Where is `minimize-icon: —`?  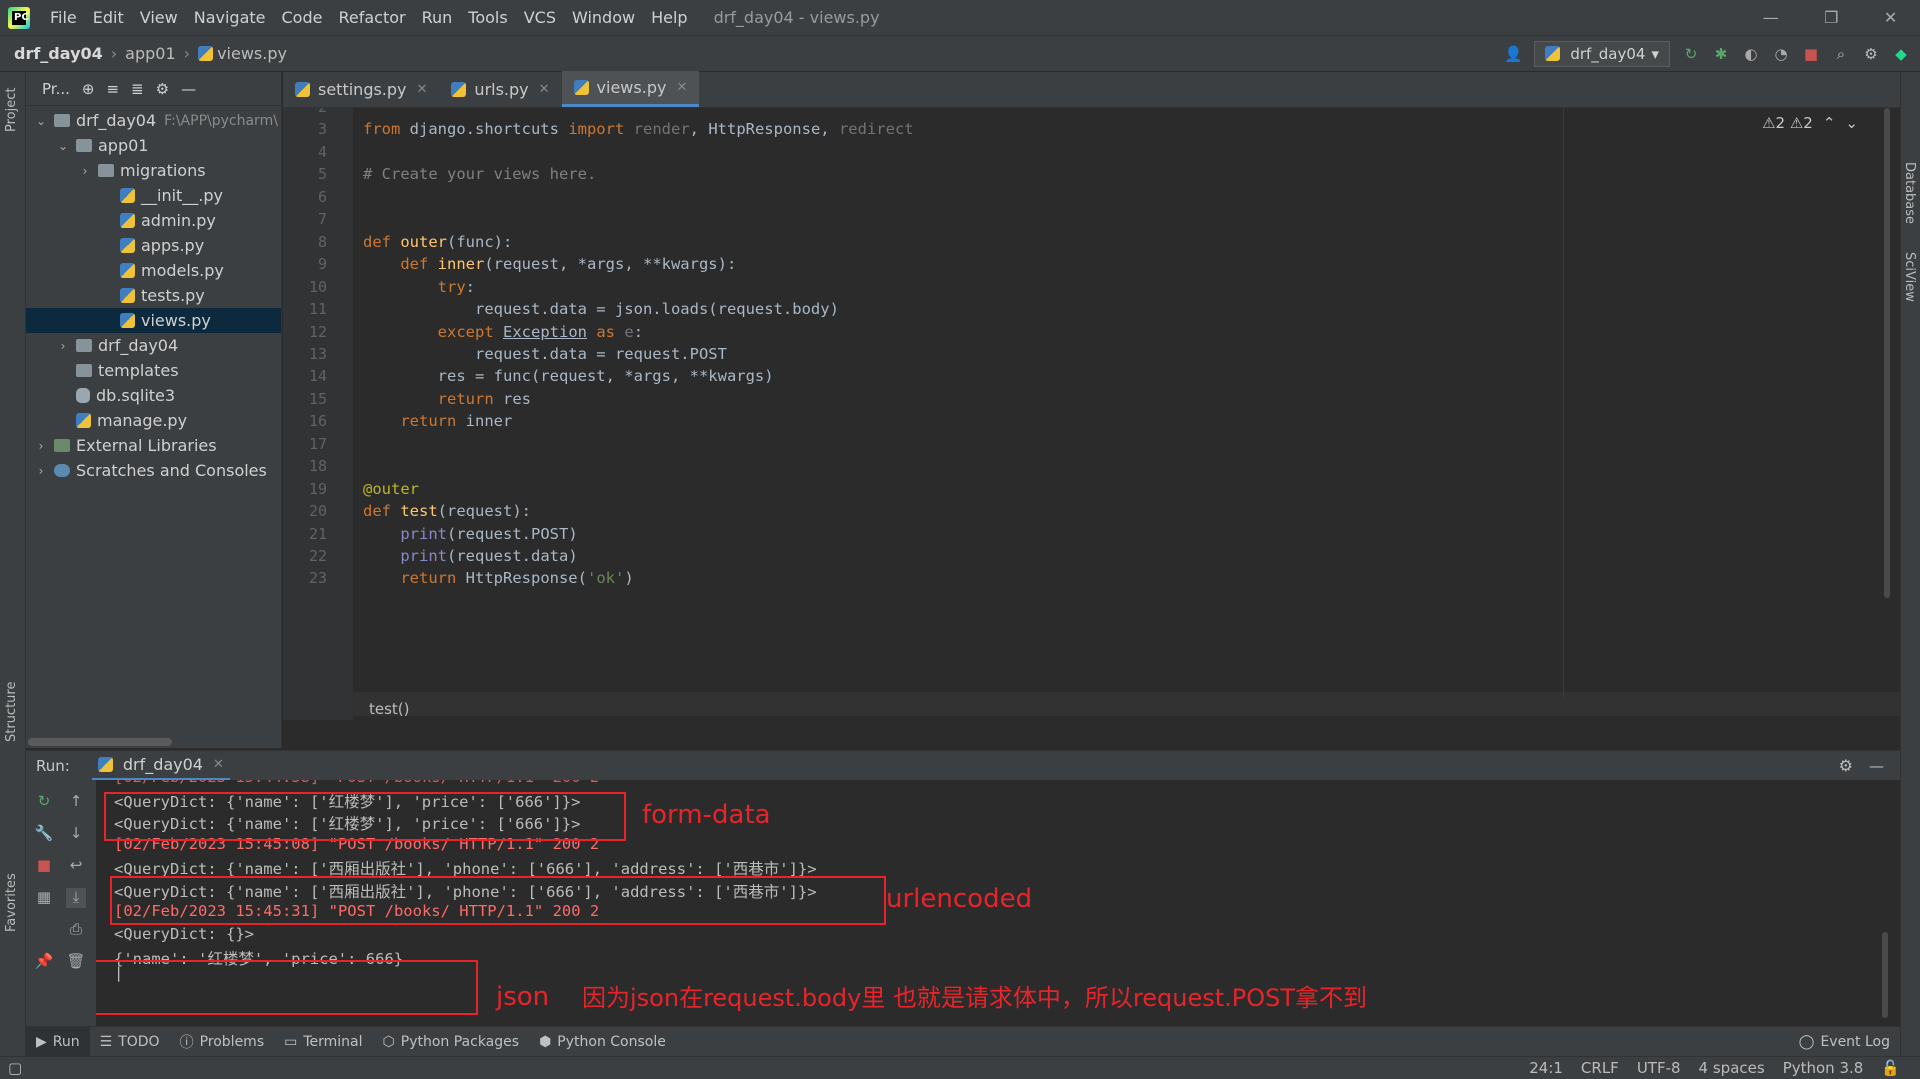 minimize-icon: — is located at coordinates (1771, 17).